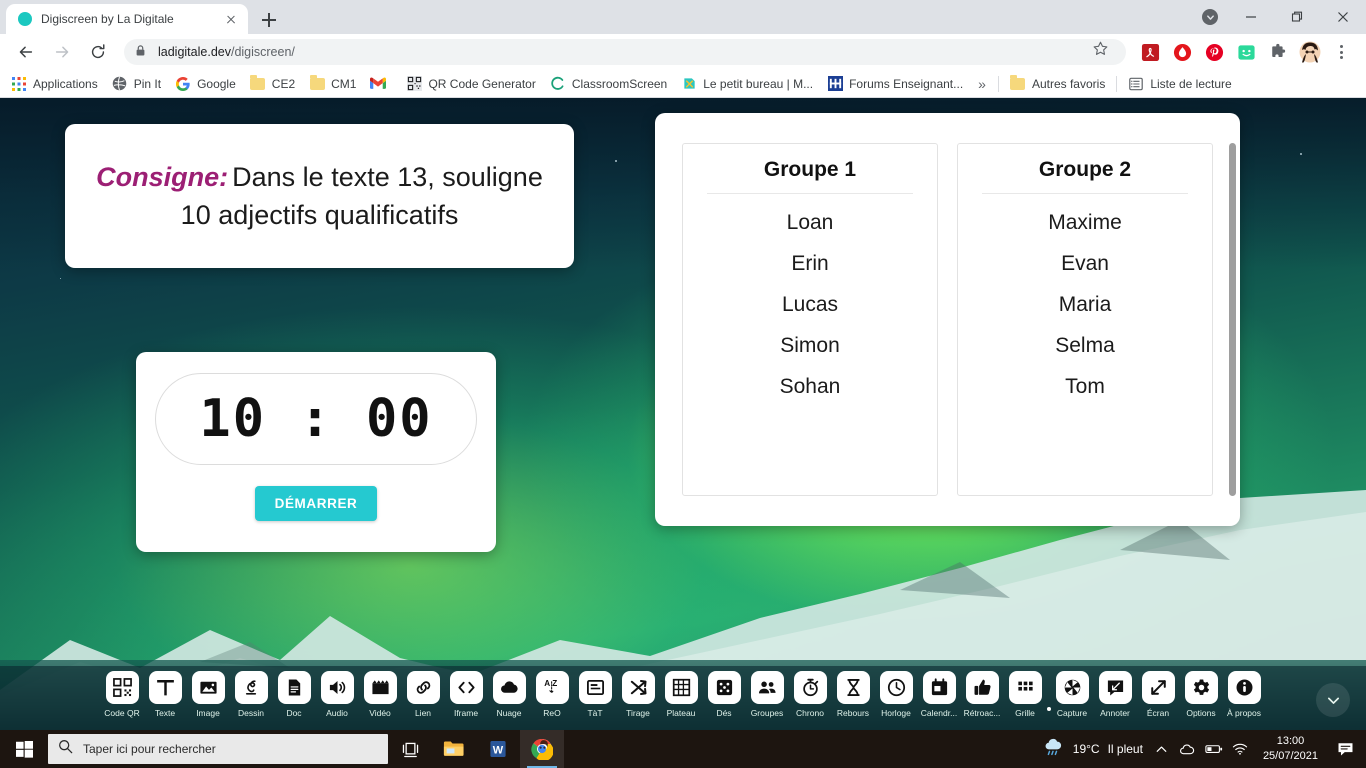  Describe the element at coordinates (208, 694) in the screenshot. I see `dock-item-image: Image` at that location.